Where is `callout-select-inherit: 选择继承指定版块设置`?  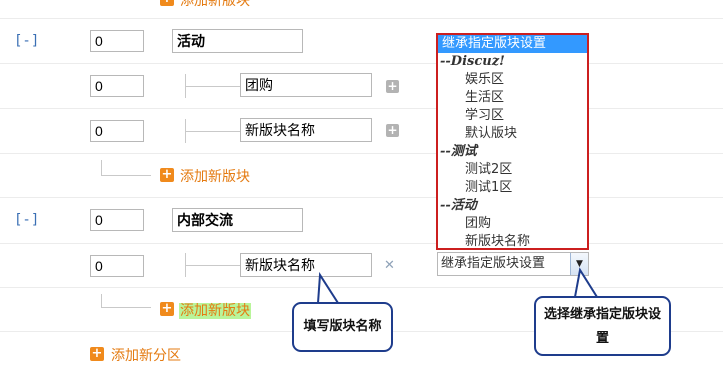
callout-select-inherit: 选择继承指定版块设置 is located at coordinates (602, 326).